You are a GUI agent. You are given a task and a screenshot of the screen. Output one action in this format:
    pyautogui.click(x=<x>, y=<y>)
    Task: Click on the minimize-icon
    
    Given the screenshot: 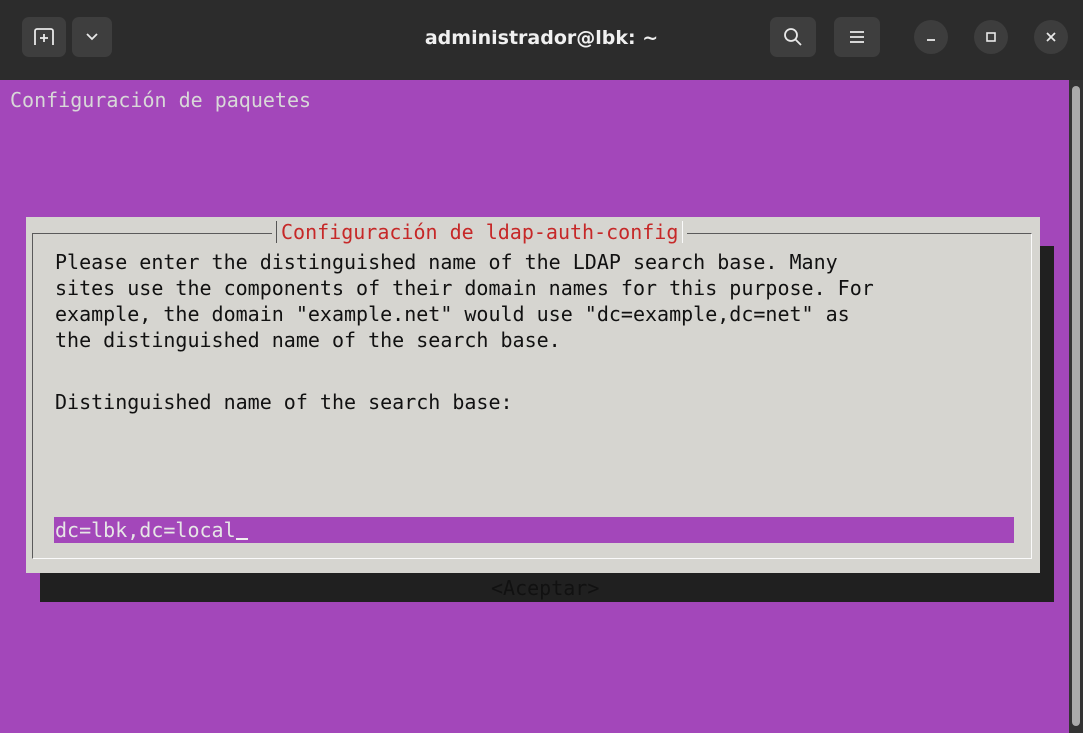 What is the action you would take?
    pyautogui.click(x=931, y=40)
    